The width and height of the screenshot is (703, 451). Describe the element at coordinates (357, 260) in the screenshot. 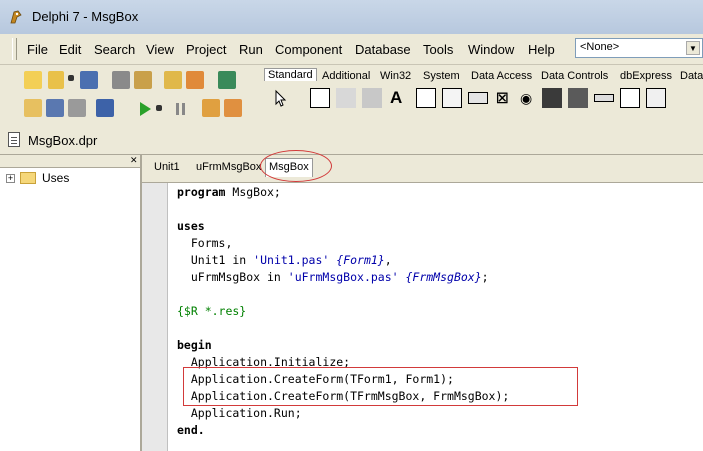

I see `comment: {Form1}` at that location.